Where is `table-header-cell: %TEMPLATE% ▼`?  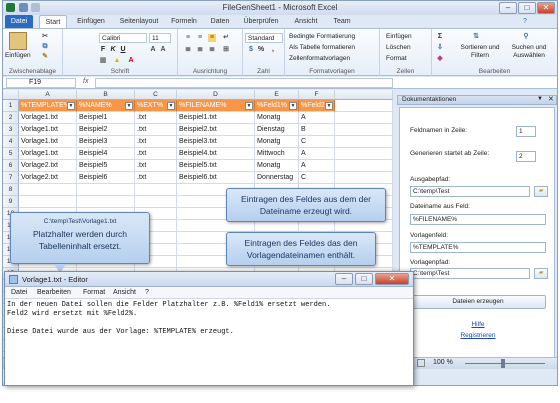
table-header-cell: %TEMPLATE% ▼ is located at coordinates (48, 106).